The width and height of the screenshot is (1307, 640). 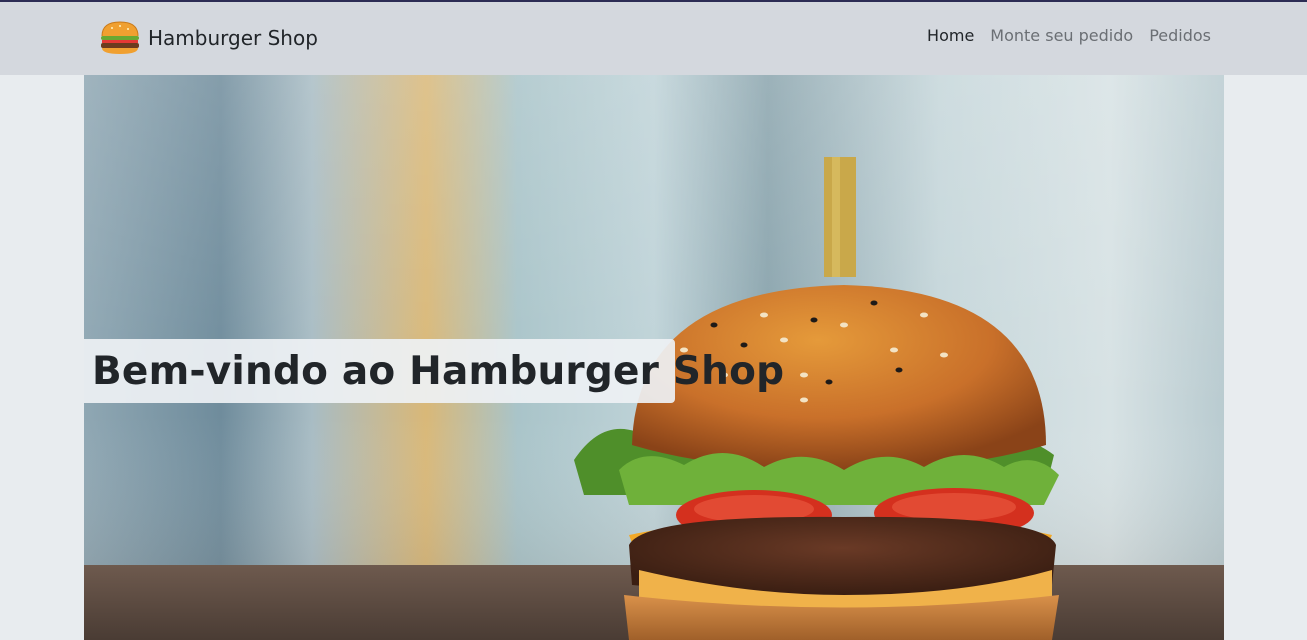 I want to click on hero-title: Bem-vindo ao Hamburger Shop, so click(x=438, y=371).